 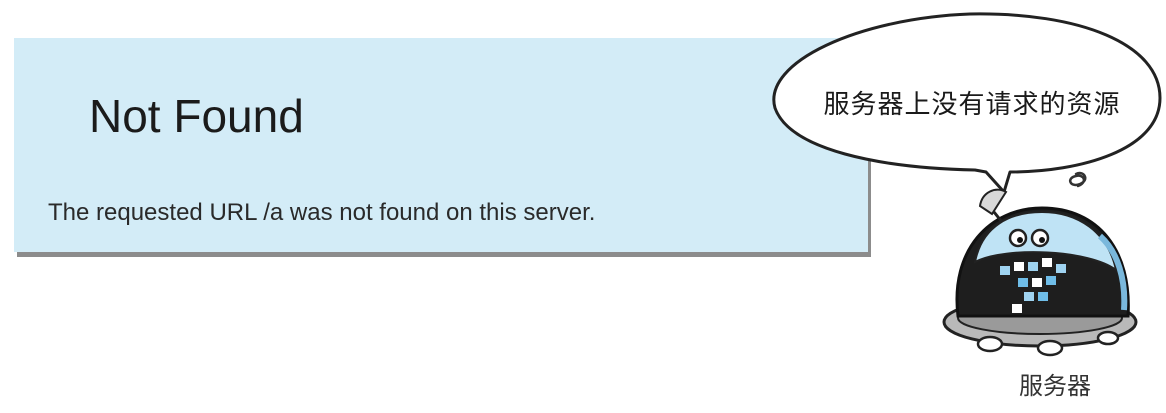 What do you see at coordinates (1077, 179) in the screenshot?
I see `squiggle-icon` at bounding box center [1077, 179].